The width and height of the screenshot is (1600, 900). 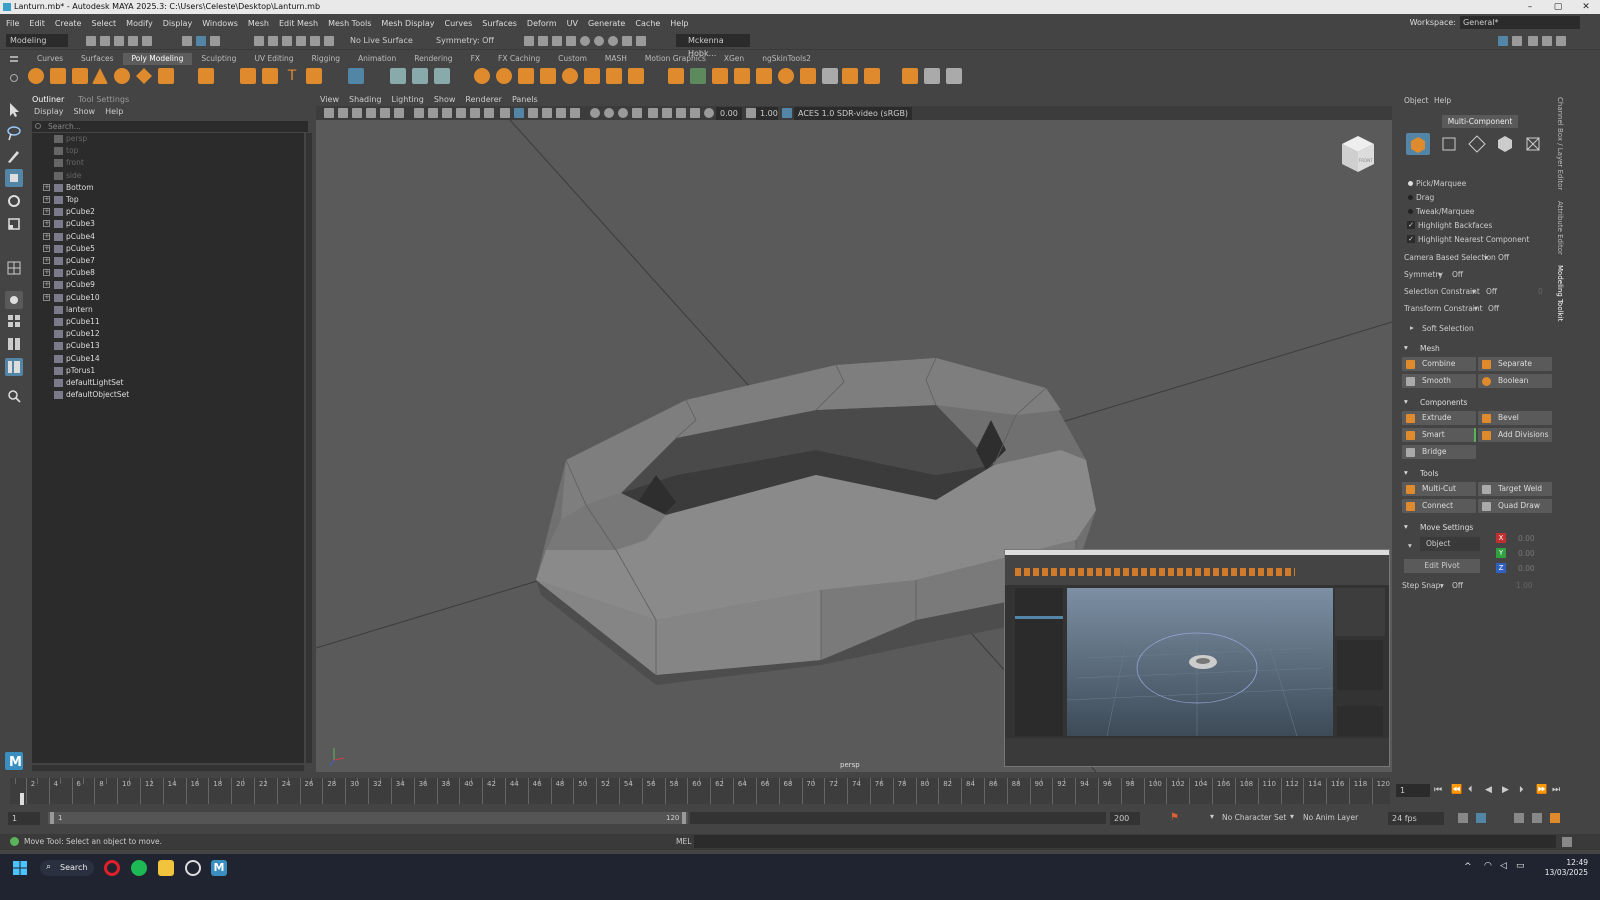 What do you see at coordinates (24, 818) in the screenshot?
I see `animation-start-field: 1` at bounding box center [24, 818].